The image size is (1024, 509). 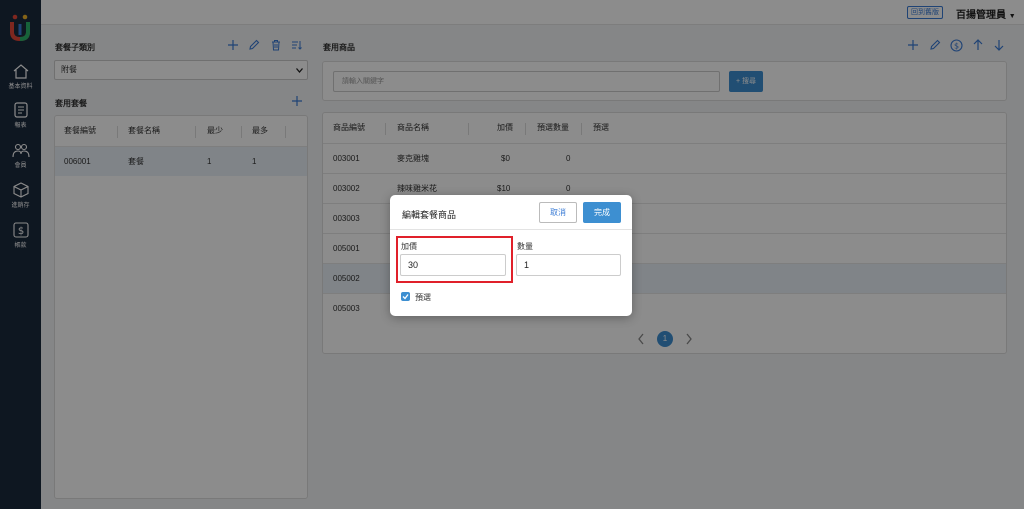 What do you see at coordinates (409, 246) in the screenshot?
I see `price-label: 加價` at bounding box center [409, 246].